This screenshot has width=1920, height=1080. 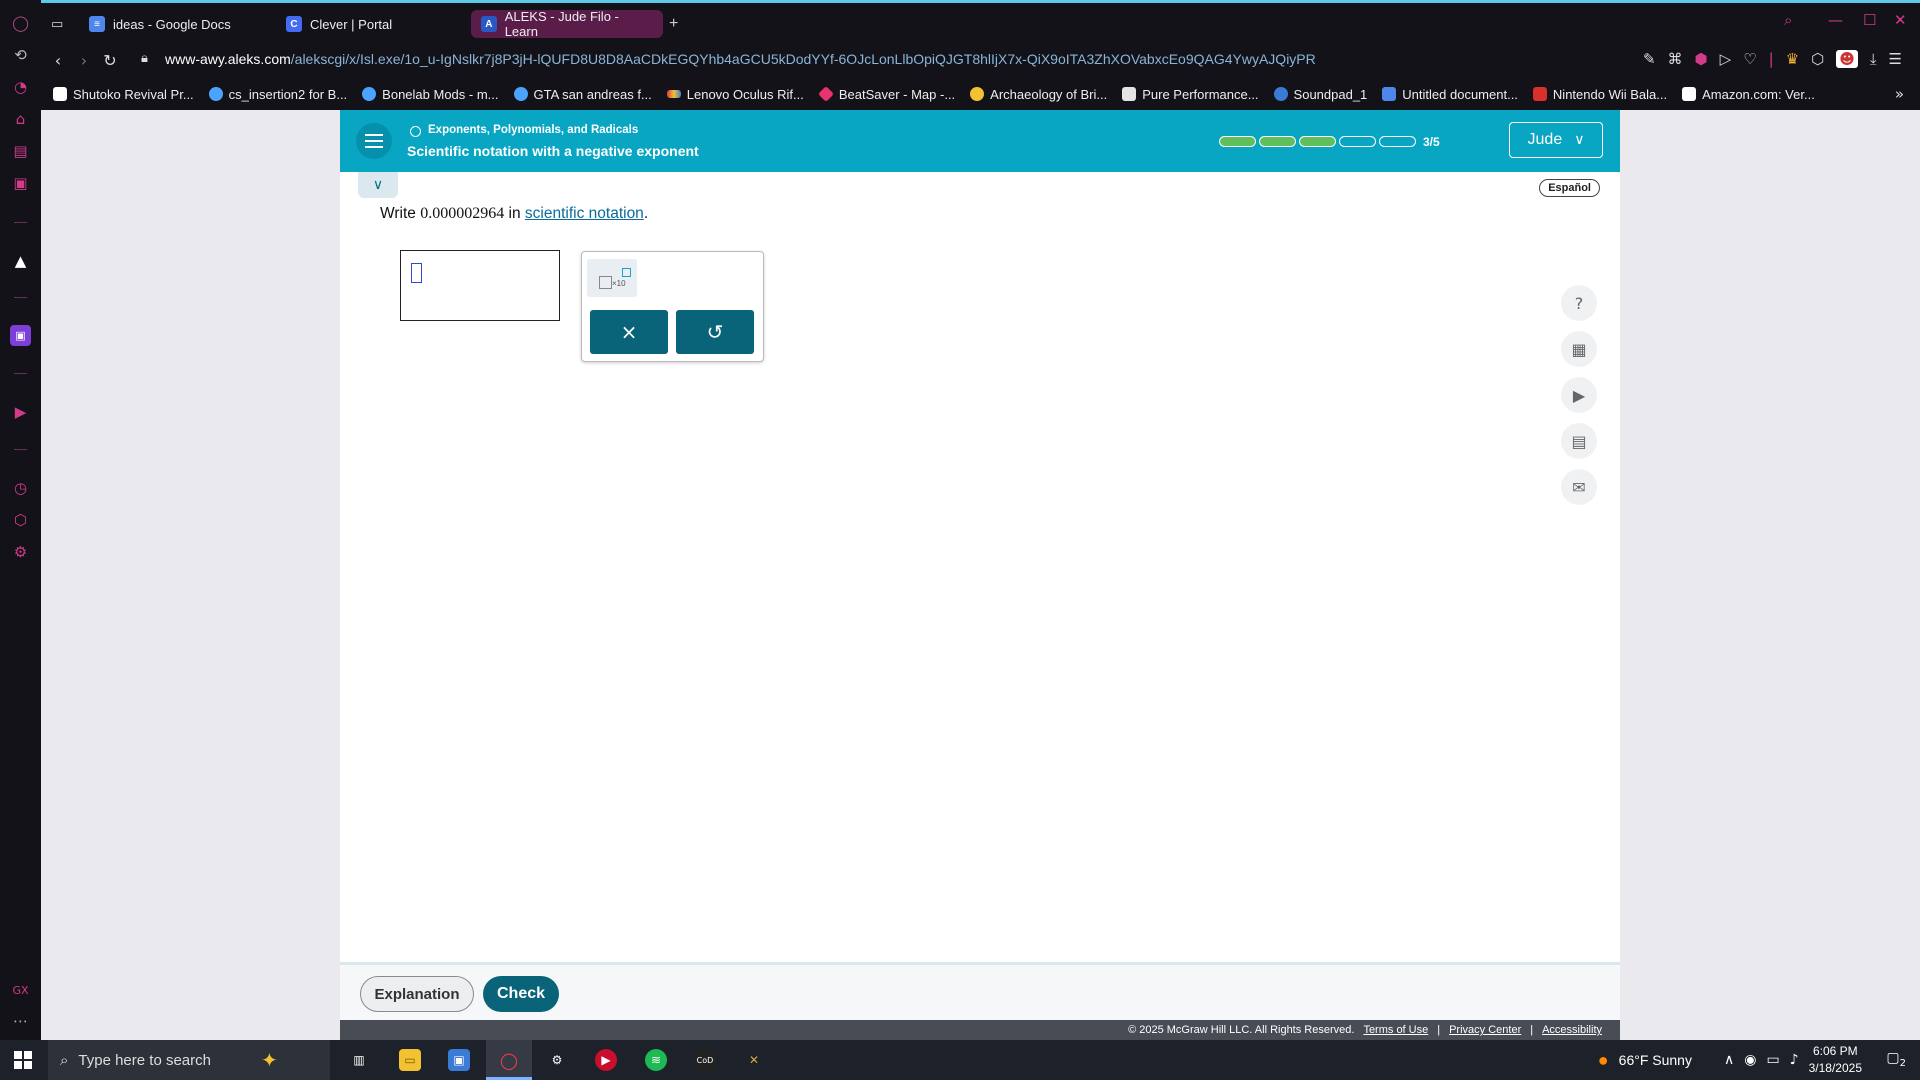 I want to click on extensions-box-icon: ⬡, so click(x=1817, y=59).